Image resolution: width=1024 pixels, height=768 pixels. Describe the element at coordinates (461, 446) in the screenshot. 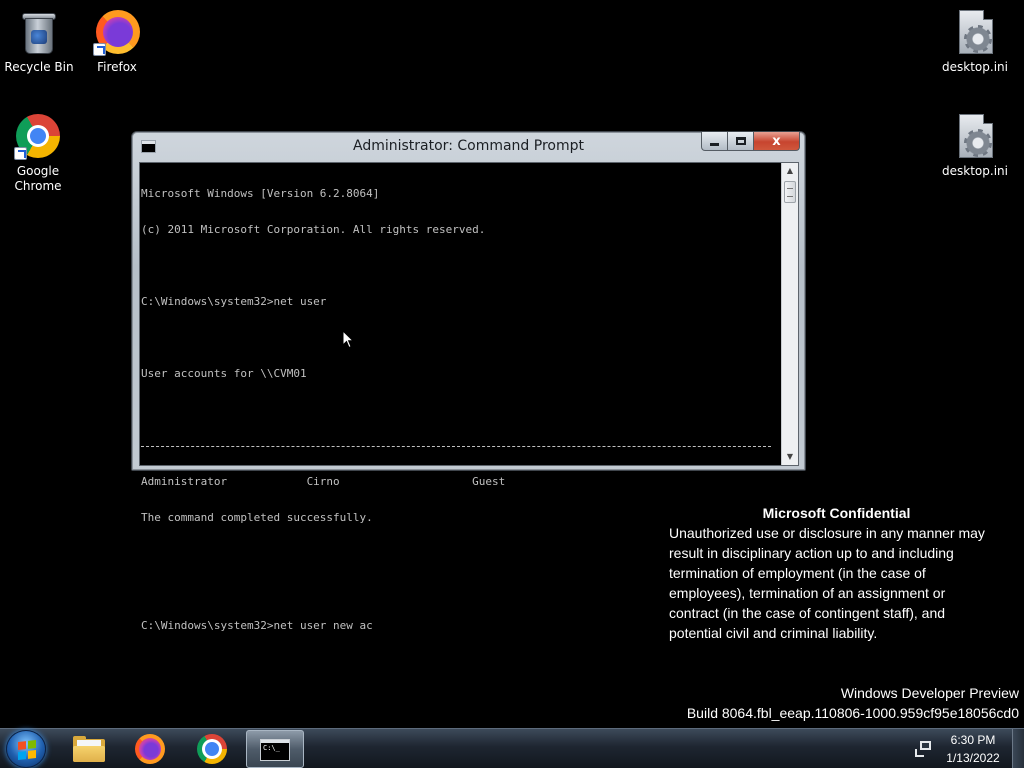

I see `console-divider` at that location.